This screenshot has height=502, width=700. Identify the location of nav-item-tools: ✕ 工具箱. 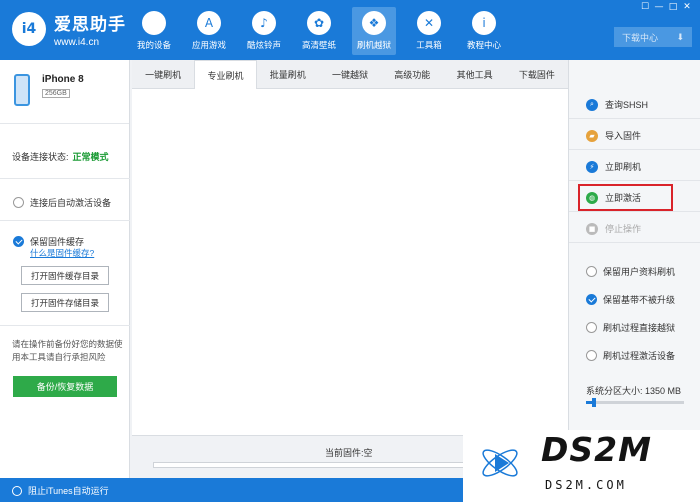
(429, 31).